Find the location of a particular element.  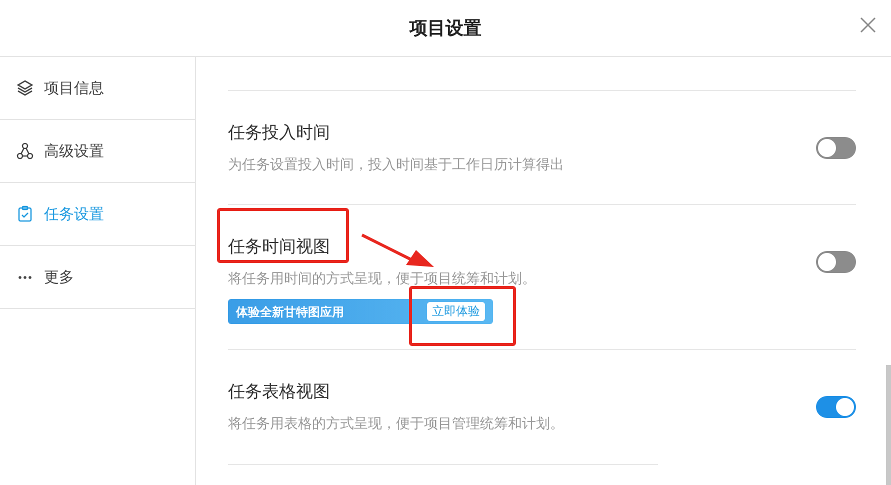

dialog-title: 项目设置 is located at coordinates (446, 28).